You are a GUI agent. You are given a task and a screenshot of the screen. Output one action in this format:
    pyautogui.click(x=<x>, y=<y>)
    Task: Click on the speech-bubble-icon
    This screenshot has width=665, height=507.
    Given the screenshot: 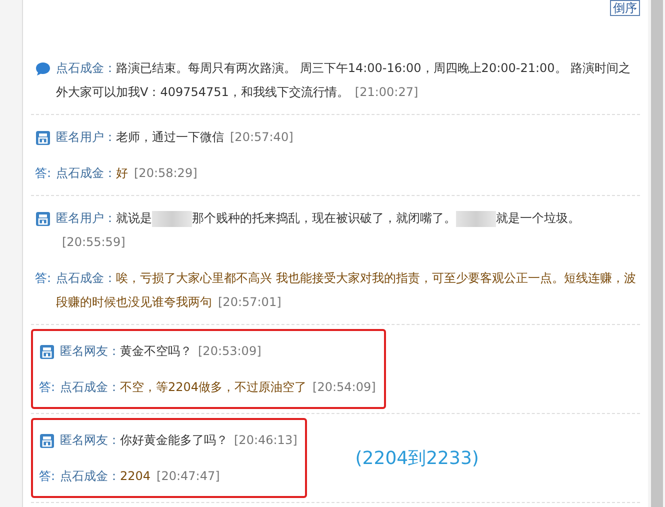 What is the action you would take?
    pyautogui.click(x=43, y=69)
    